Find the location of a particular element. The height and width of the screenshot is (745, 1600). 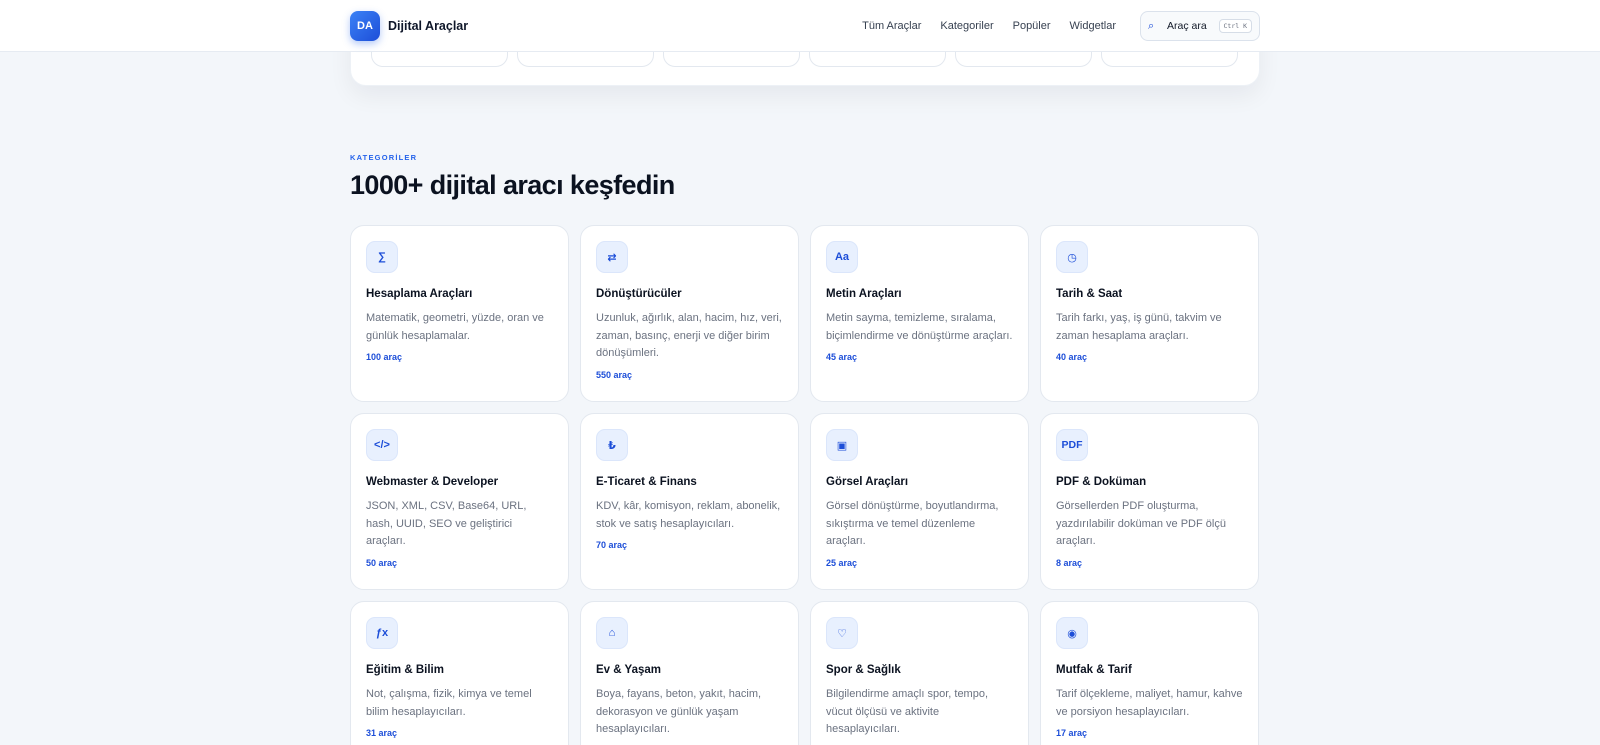

lira-icon: ₺ is located at coordinates (612, 445).